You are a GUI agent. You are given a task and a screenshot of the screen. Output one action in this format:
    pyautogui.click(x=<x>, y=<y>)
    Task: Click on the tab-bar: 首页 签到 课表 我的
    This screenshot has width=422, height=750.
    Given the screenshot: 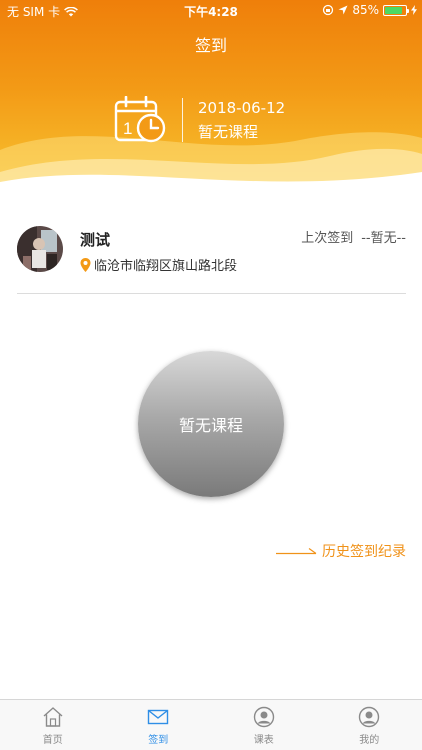 What is the action you would take?
    pyautogui.click(x=211, y=724)
    